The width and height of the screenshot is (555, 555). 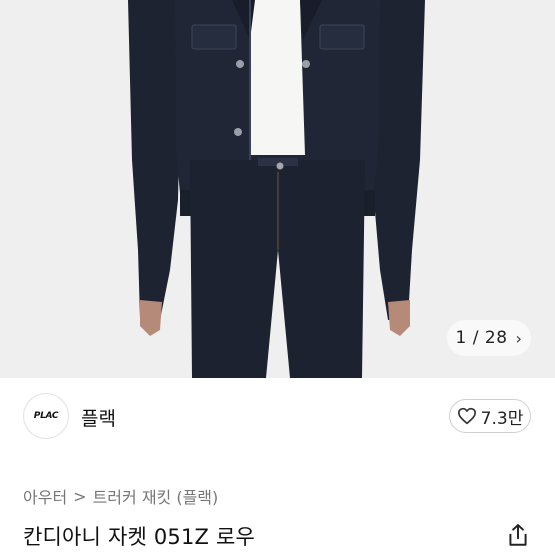 What do you see at coordinates (139, 537) in the screenshot?
I see `product-title: 칸디아니 자켓 051Z 로우` at bounding box center [139, 537].